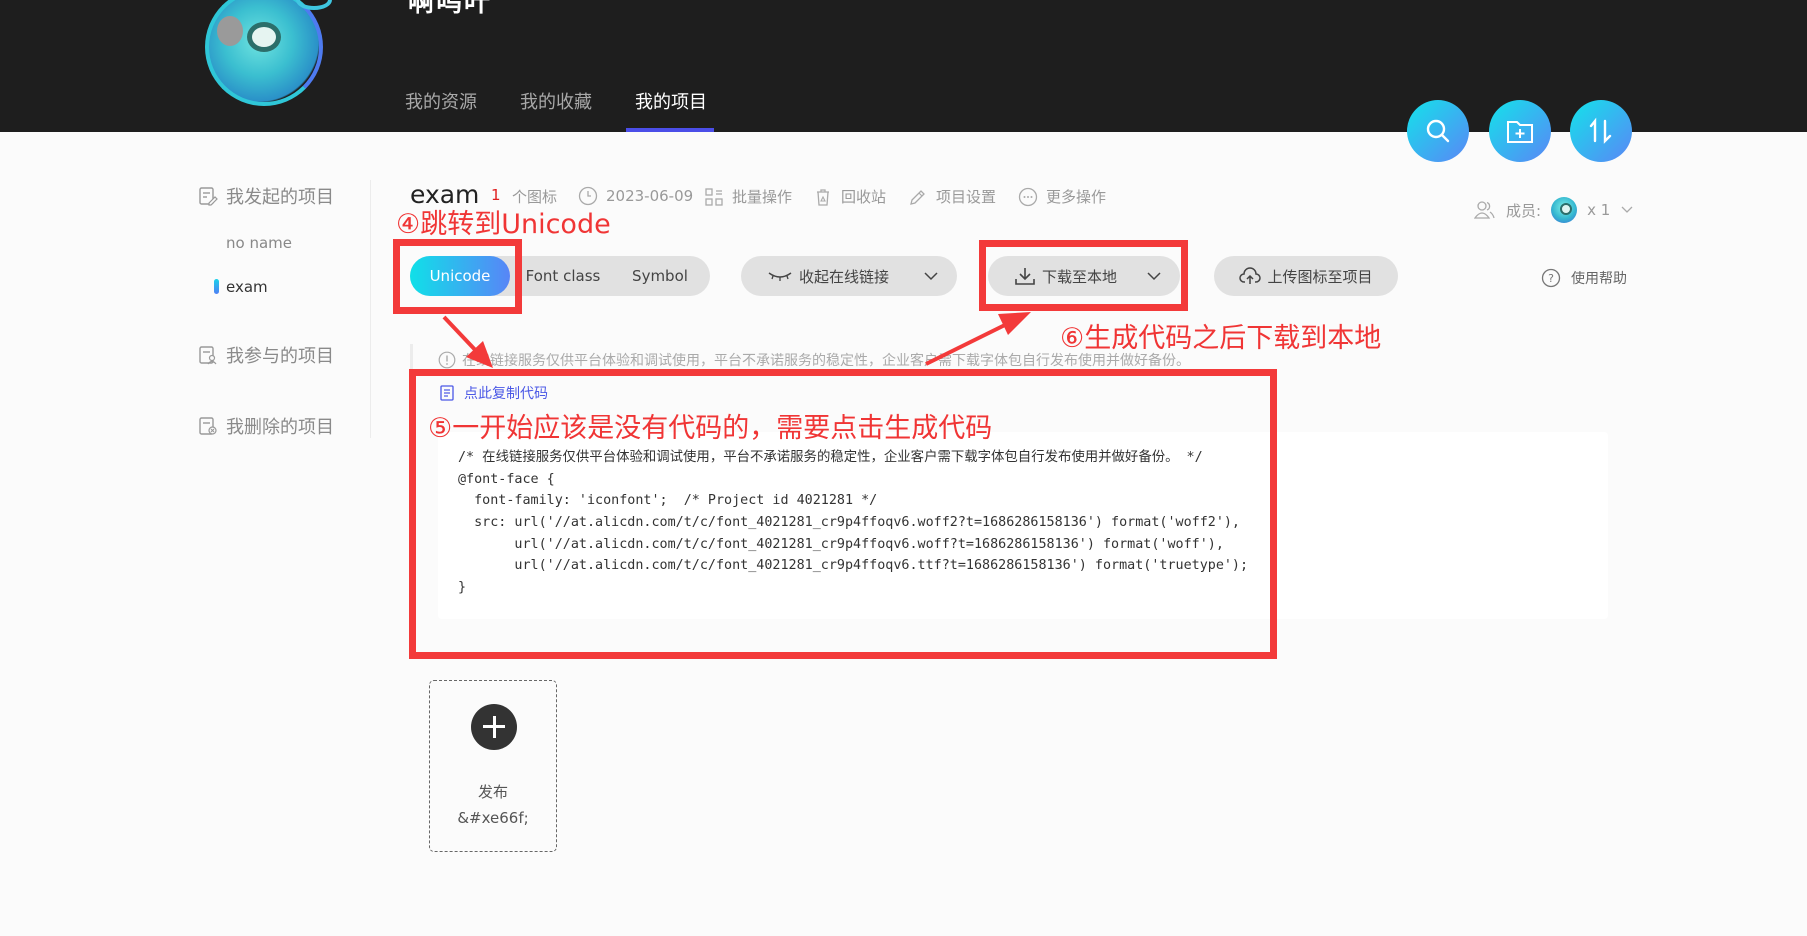 The height and width of the screenshot is (936, 1807). I want to click on edit-doc-icon, so click(208, 196).